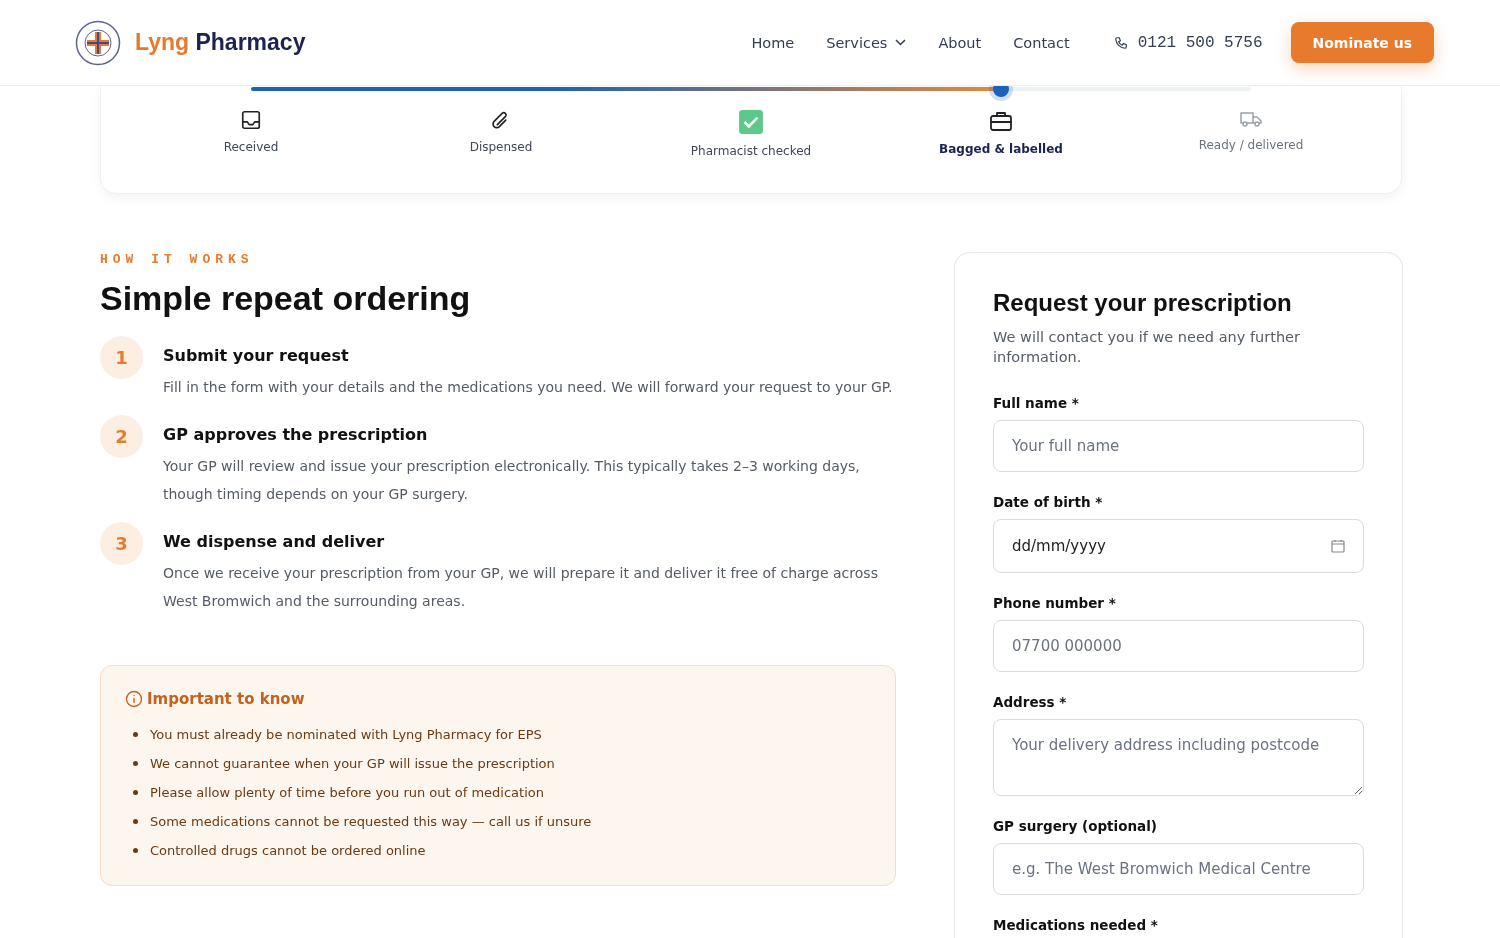 The height and width of the screenshot is (938, 1500). Describe the element at coordinates (1143, 303) in the screenshot. I see `form-title: Request your prescription` at that location.